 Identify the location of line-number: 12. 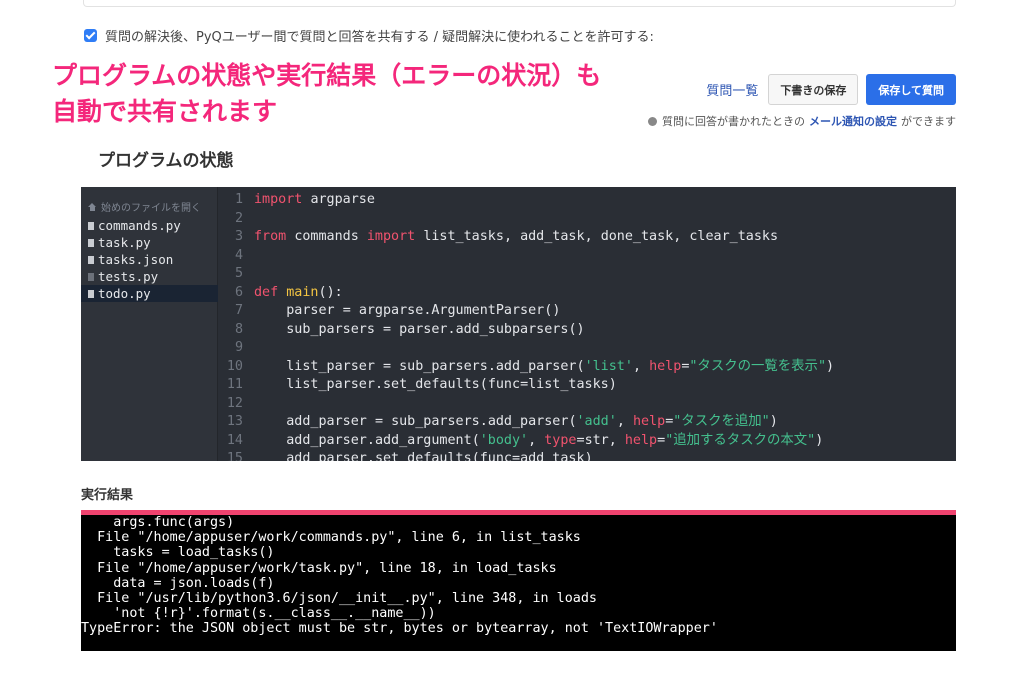
(234, 403).